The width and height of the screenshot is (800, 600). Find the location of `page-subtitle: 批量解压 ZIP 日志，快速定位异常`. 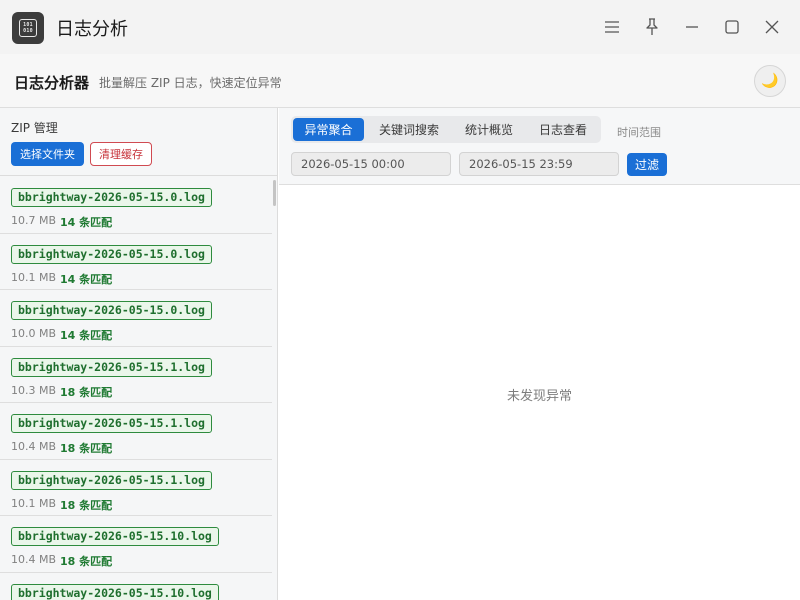

page-subtitle: 批量解压 ZIP 日志，快速定位异常 is located at coordinates (190, 83).